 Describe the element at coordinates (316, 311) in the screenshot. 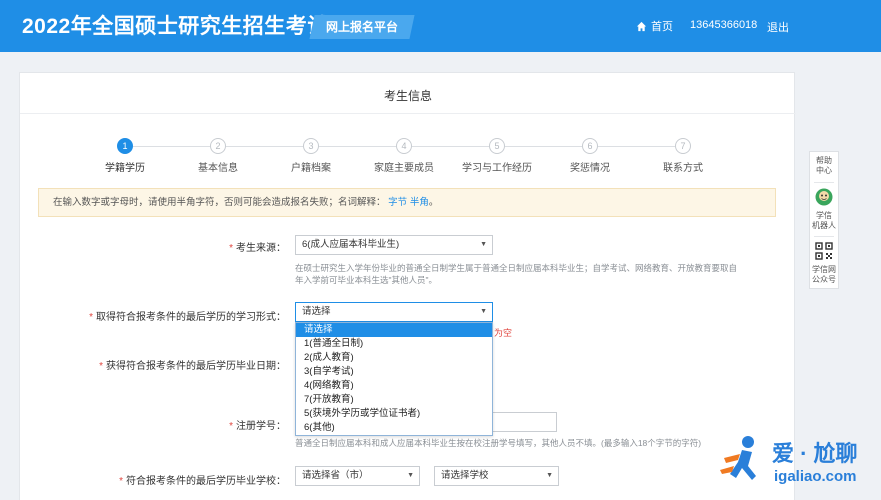

I see `study-form-select-value: 请选择` at that location.